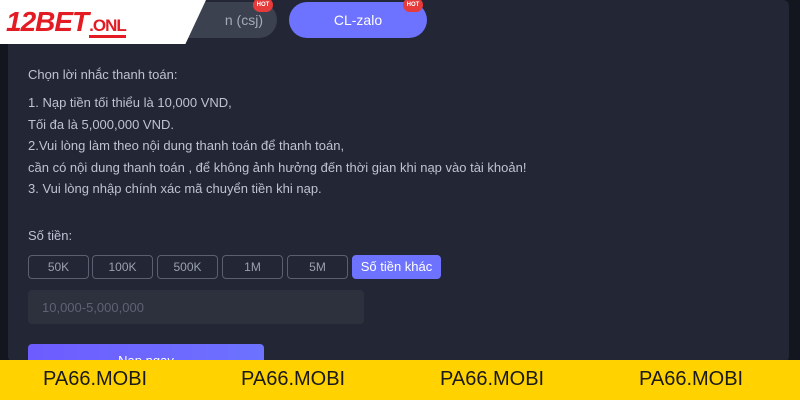 The height and width of the screenshot is (400, 800). What do you see at coordinates (101, 124) in the screenshot?
I see `instruction-line: Tối đa là 5,000,000 VND.` at bounding box center [101, 124].